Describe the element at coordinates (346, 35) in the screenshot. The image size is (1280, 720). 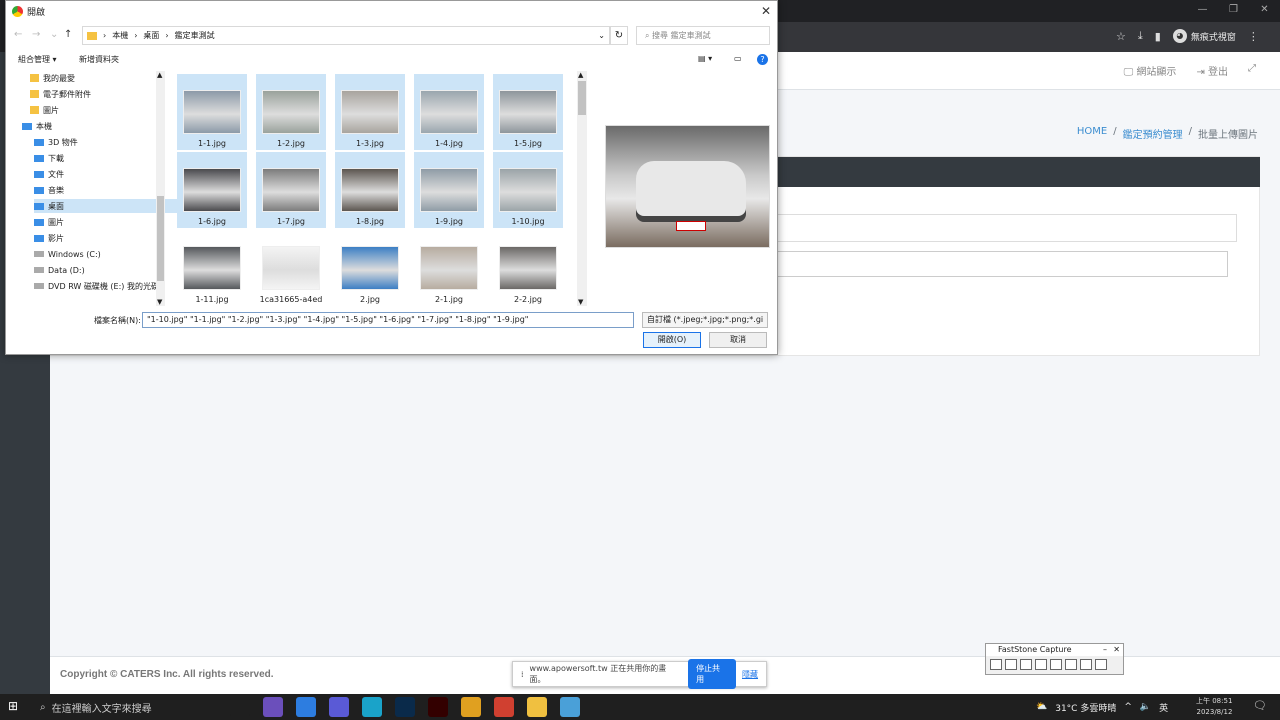
I see `address-bar: › 本機 › 桌面 › 鑑定車測試 ⌄` at that location.